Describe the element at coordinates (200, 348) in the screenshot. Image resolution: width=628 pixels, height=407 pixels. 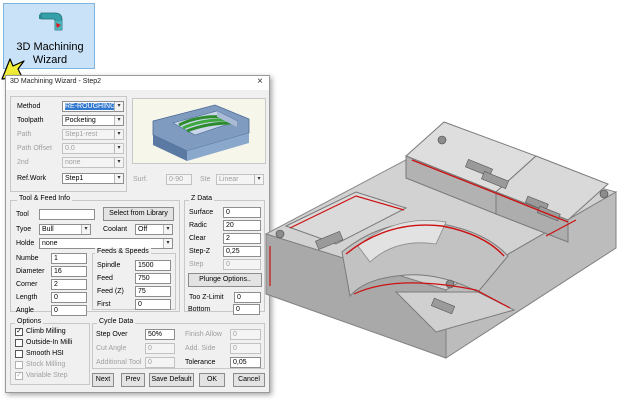
I see `add-side-label: Add. Side` at that location.